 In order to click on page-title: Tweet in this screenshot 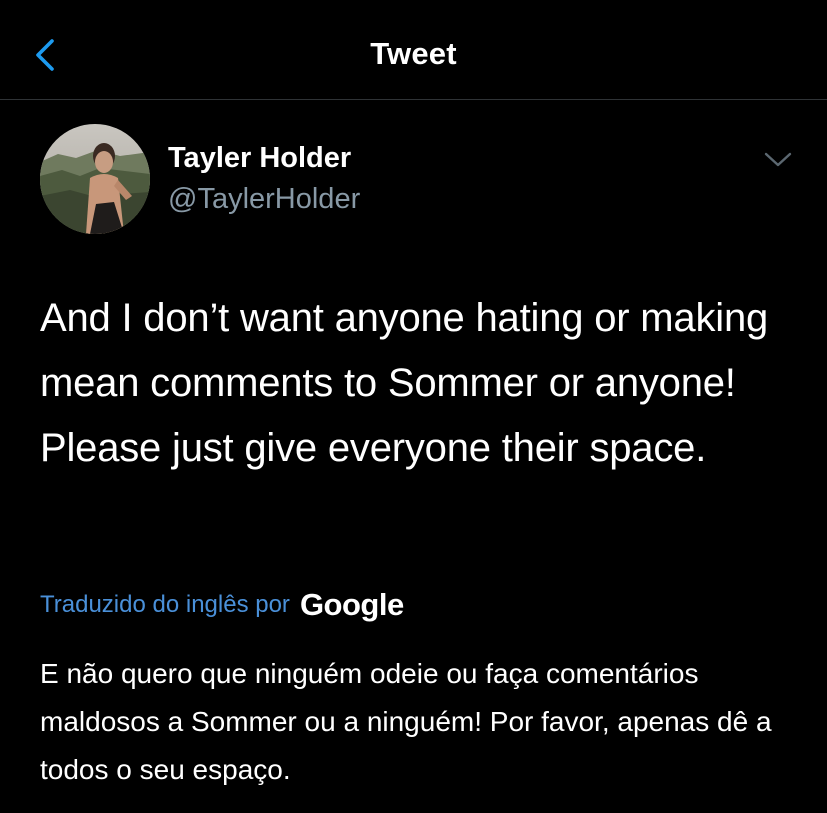, I will do `click(413, 53)`.